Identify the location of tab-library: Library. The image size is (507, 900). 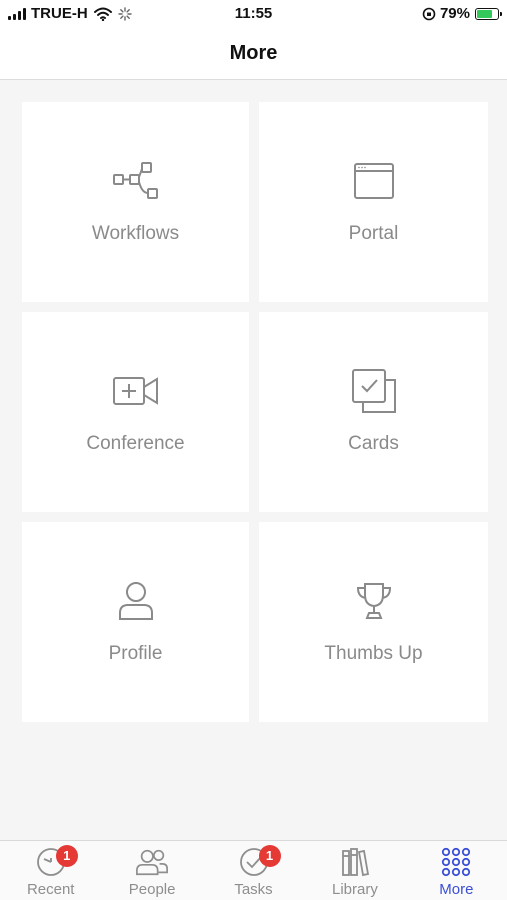
(354, 870).